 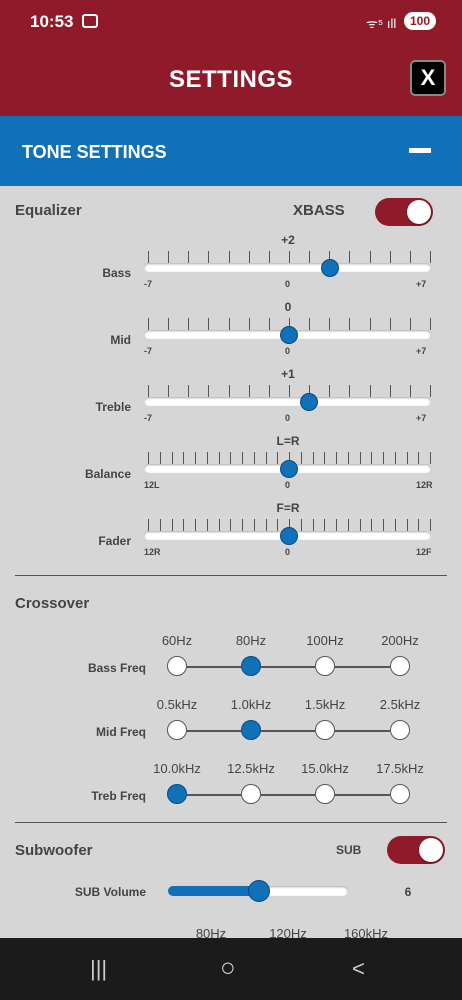 What do you see at coordinates (259, 891) in the screenshot?
I see `sub-volume-thumb` at bounding box center [259, 891].